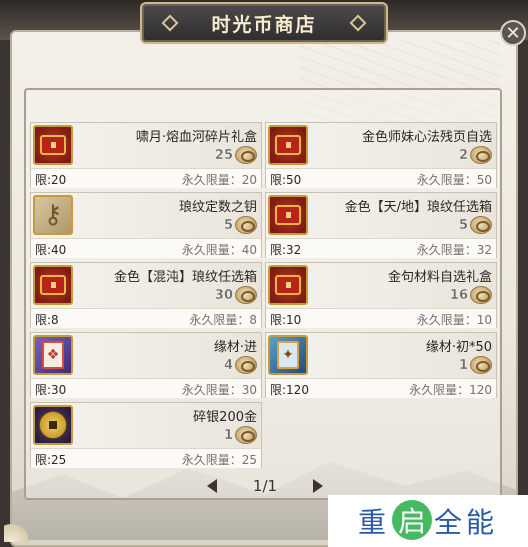 The image size is (528, 547). I want to click on title-banner: 时光币商店, so click(264, 23).